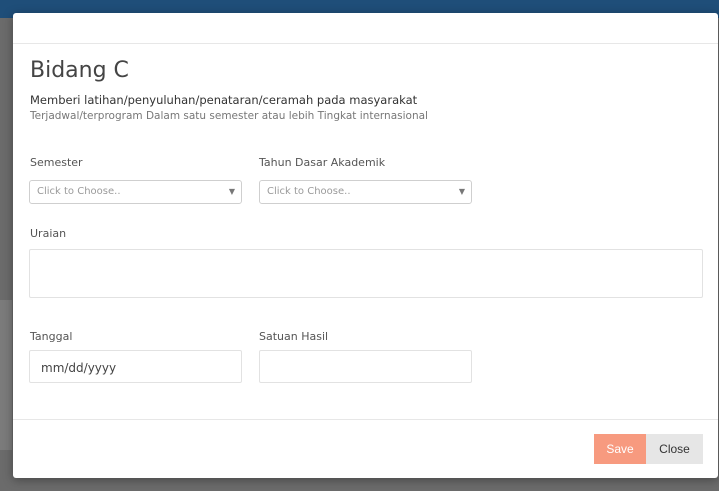  Describe the element at coordinates (366, 273) in the screenshot. I see `uraian-textarea` at that location.